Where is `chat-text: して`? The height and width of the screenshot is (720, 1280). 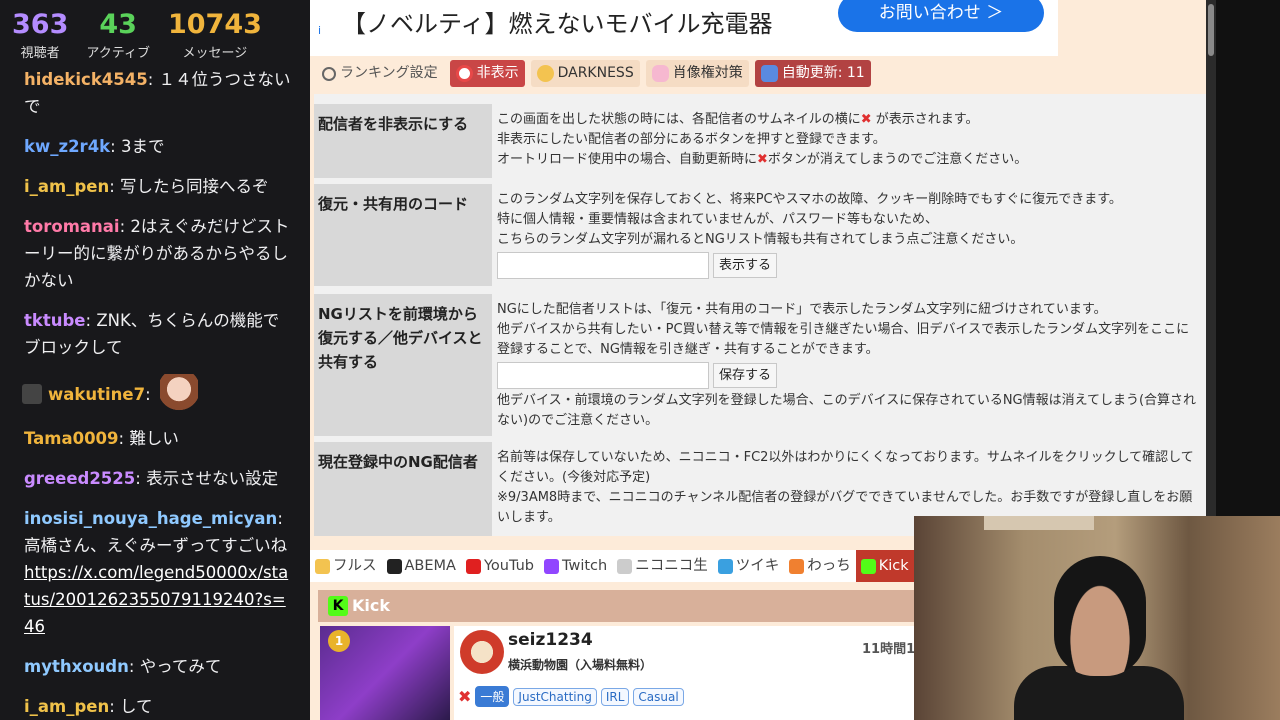
chat-text: して is located at coordinates (136, 706).